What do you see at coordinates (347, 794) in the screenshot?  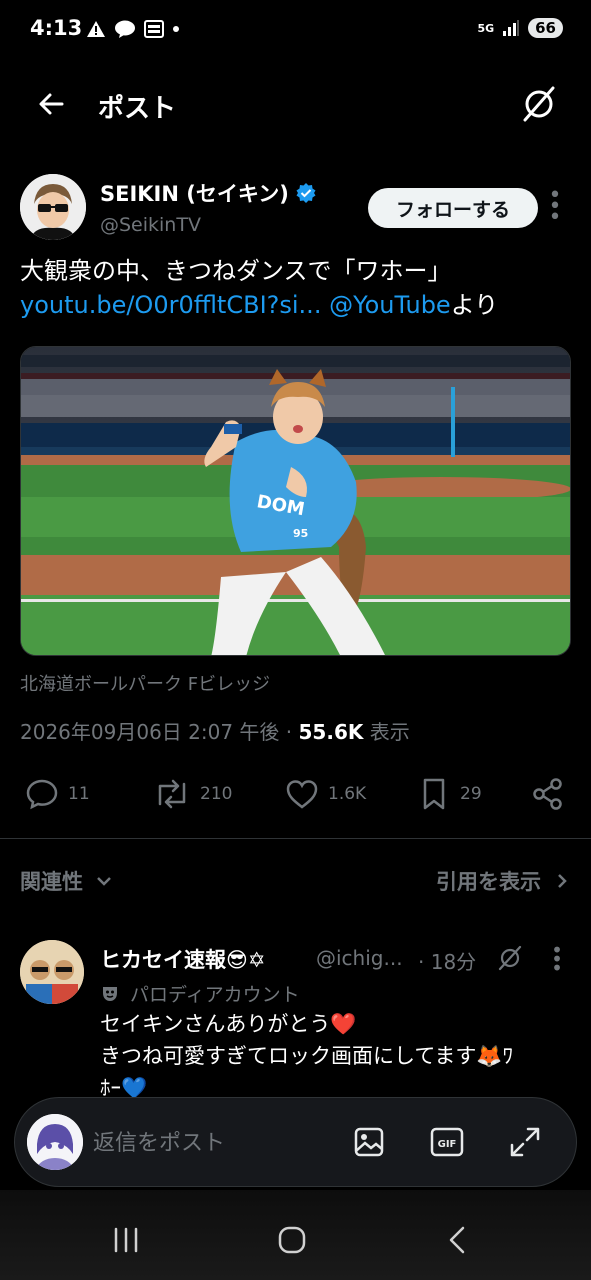 I see `like-count: 1.6K` at bounding box center [347, 794].